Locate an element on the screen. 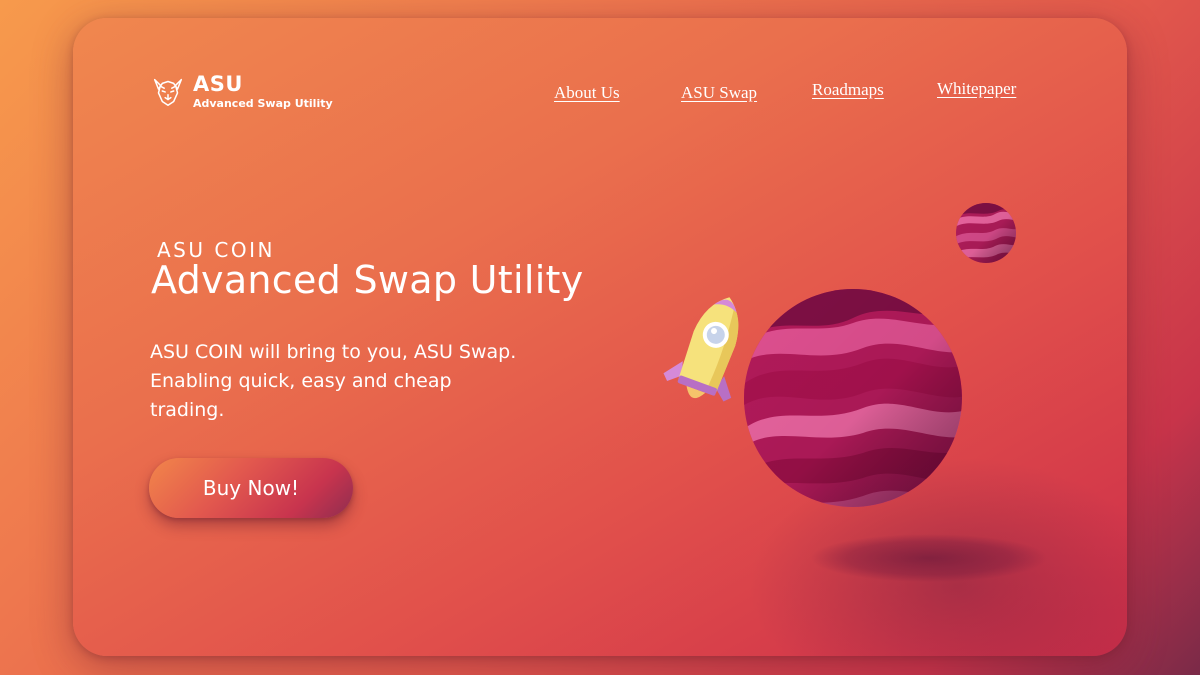 Image resolution: width=1200 pixels, height=675 pixels. planet-icon is located at coordinates (853, 398).